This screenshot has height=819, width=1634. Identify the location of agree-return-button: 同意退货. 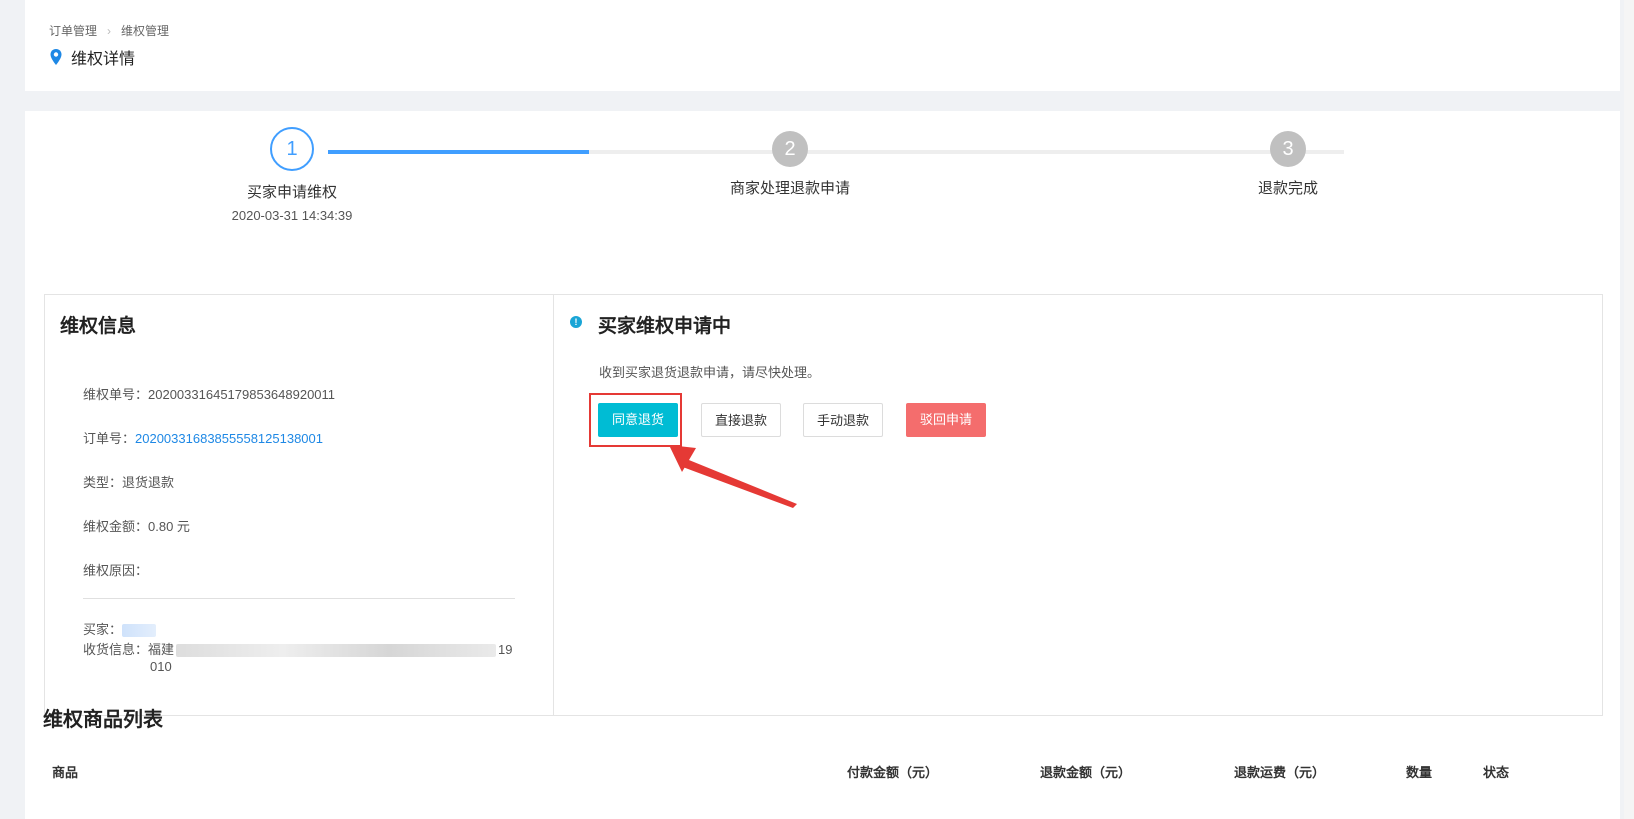
(638, 420).